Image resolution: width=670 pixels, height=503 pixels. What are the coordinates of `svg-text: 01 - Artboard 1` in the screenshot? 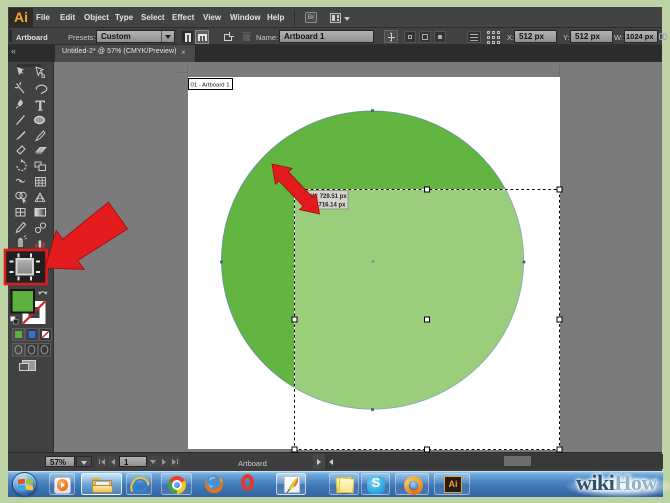 It's located at (210, 85).